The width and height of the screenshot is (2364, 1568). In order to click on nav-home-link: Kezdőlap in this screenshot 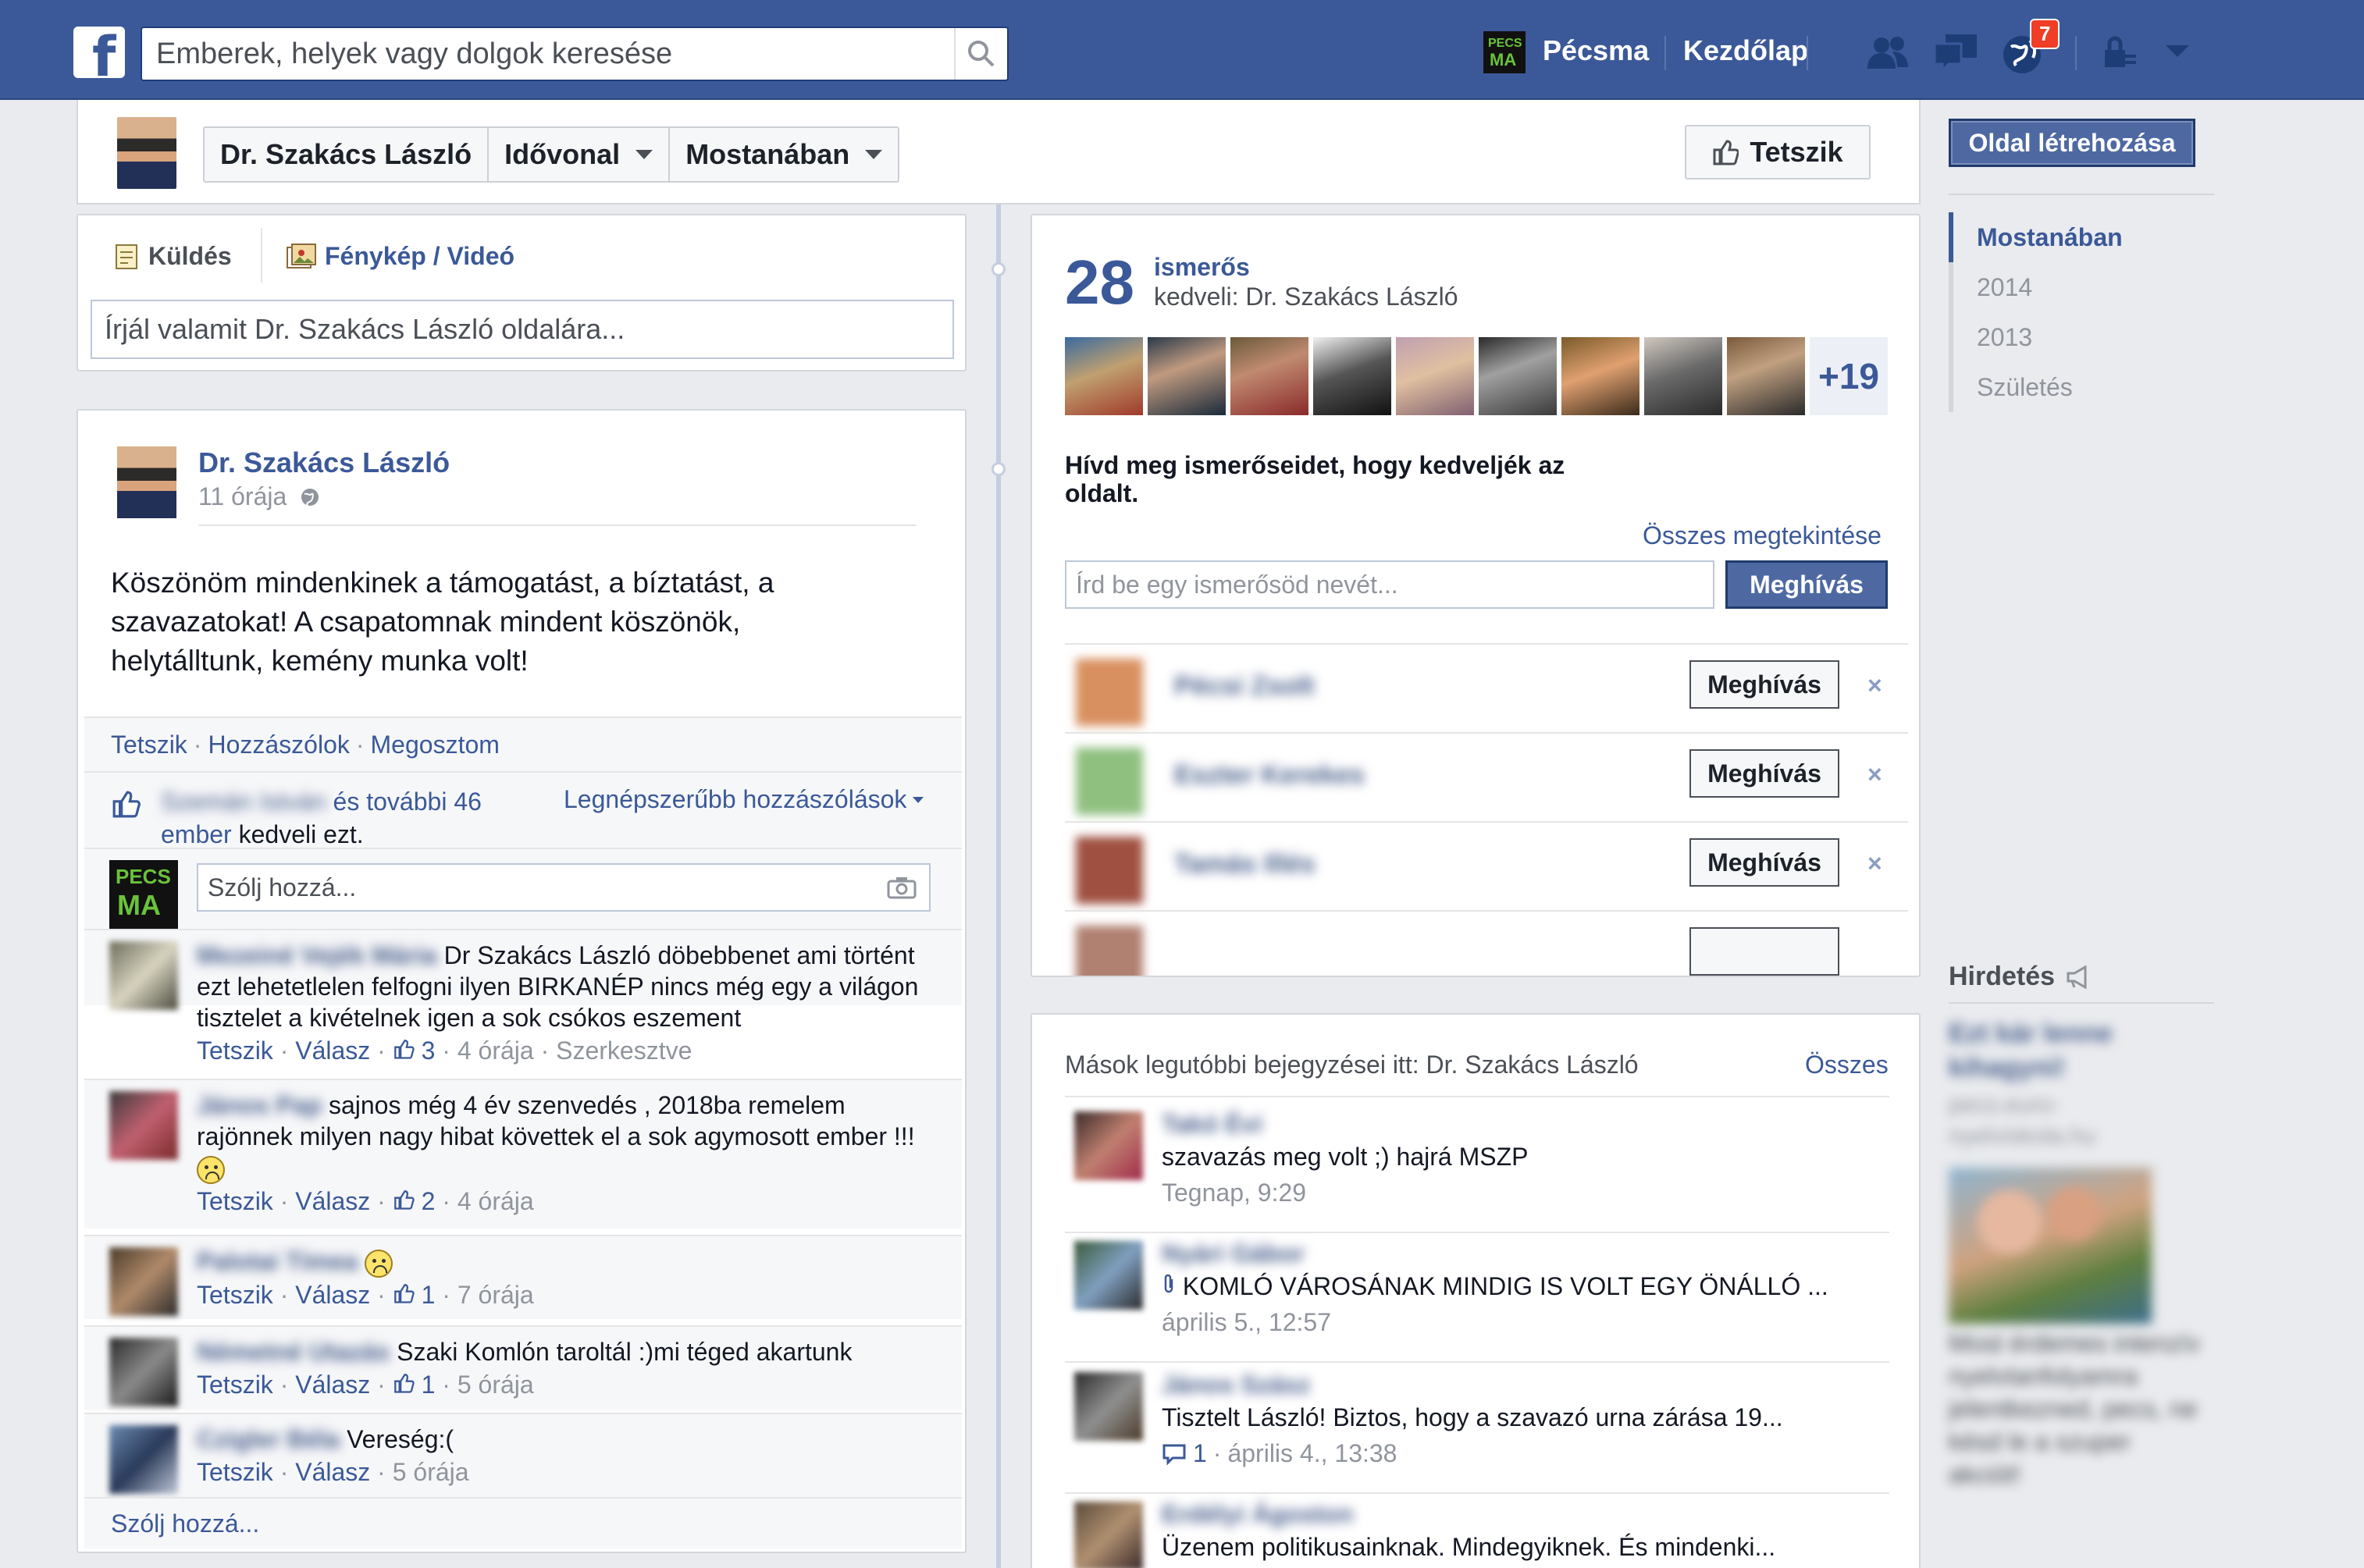, I will do `click(1746, 50)`.